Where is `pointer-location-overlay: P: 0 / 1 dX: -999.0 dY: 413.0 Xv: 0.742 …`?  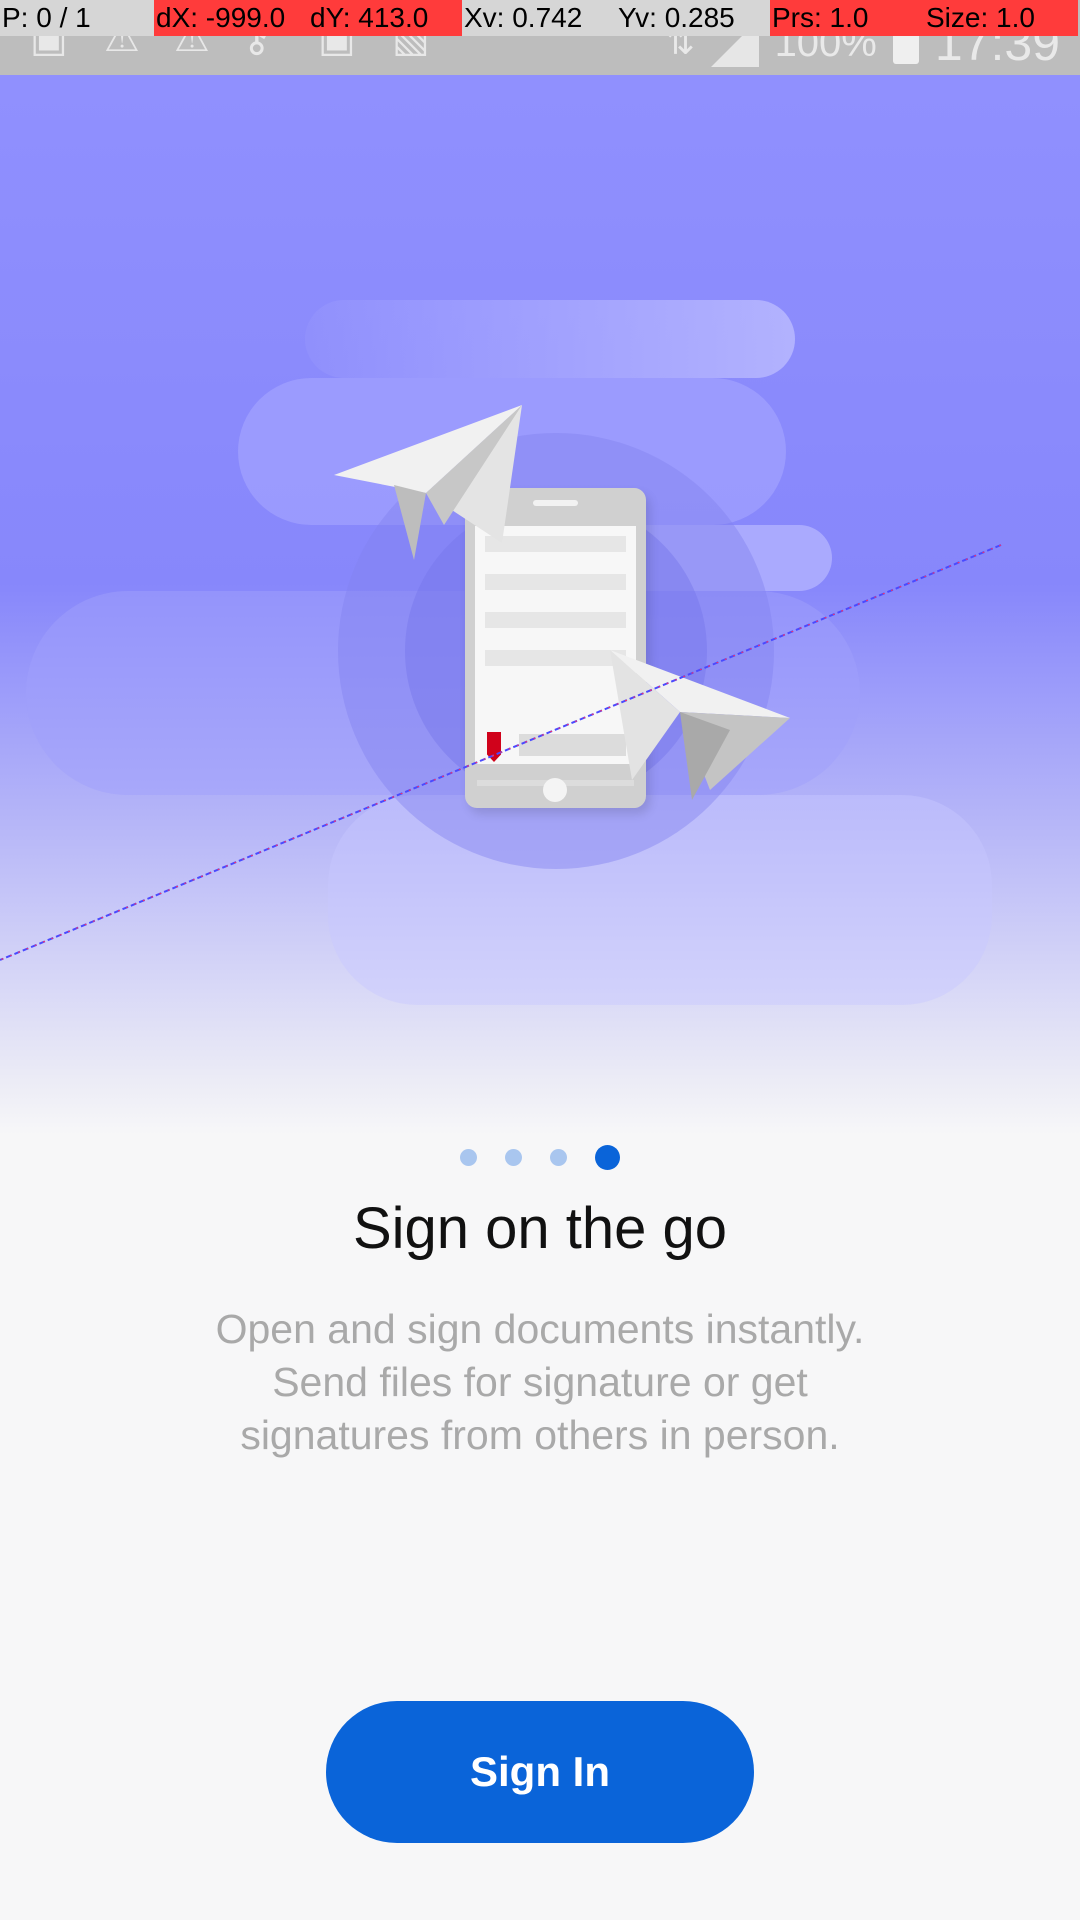
pointer-location-overlay: P: 0 / 1 dX: -999.0 dY: 413.0 Xv: 0.742 … is located at coordinates (540, 18).